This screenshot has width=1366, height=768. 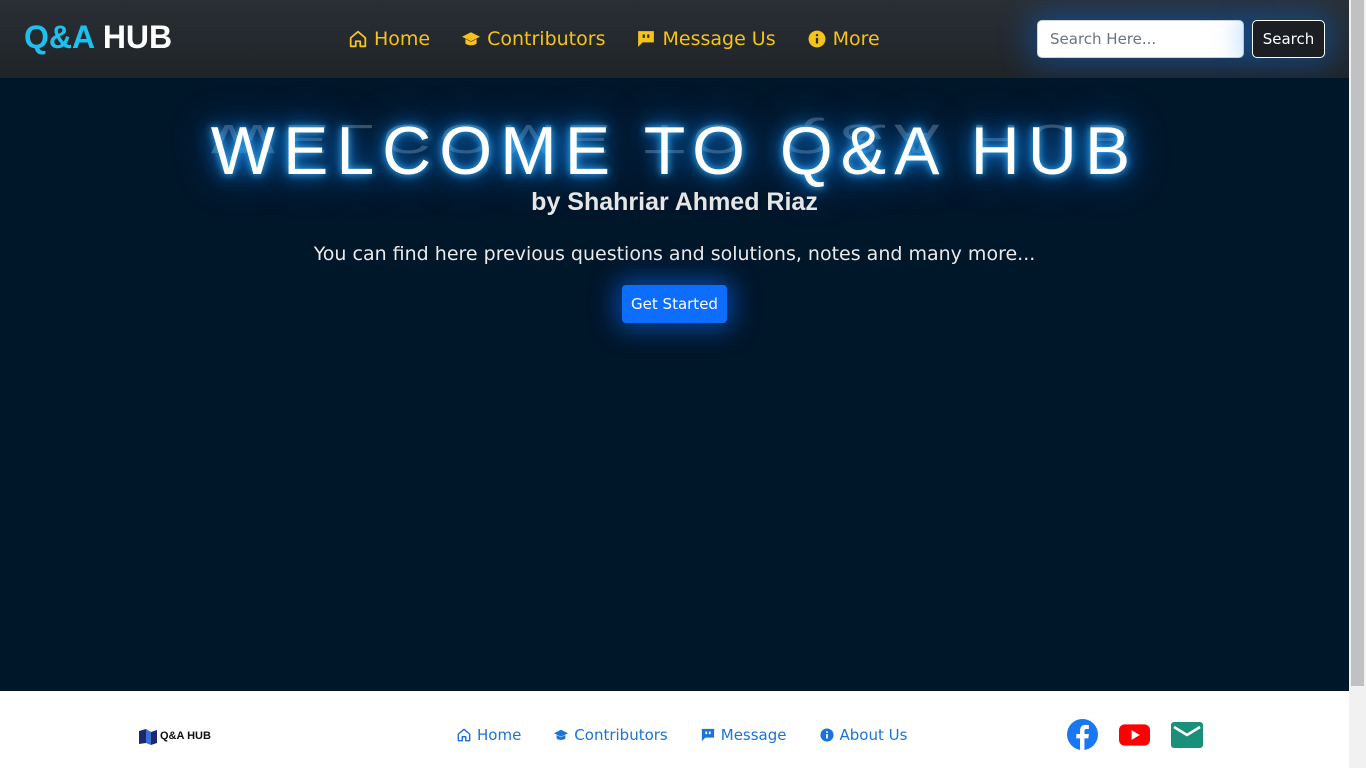 I want to click on nav-link-message-us: Message Us, so click(x=706, y=39).